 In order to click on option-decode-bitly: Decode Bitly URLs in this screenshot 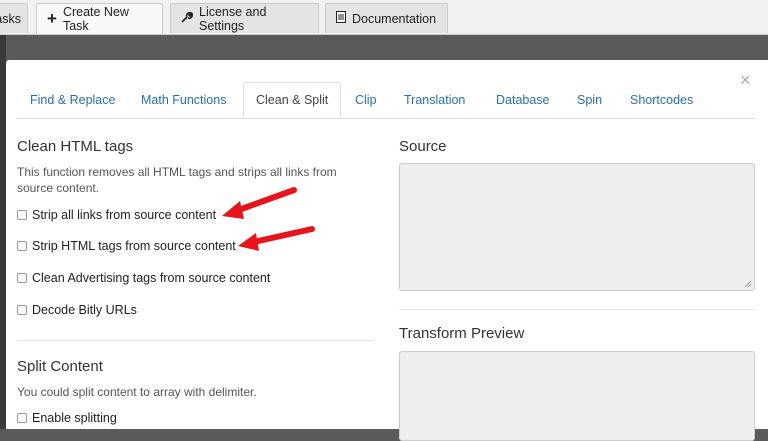, I will do `click(77, 310)`.